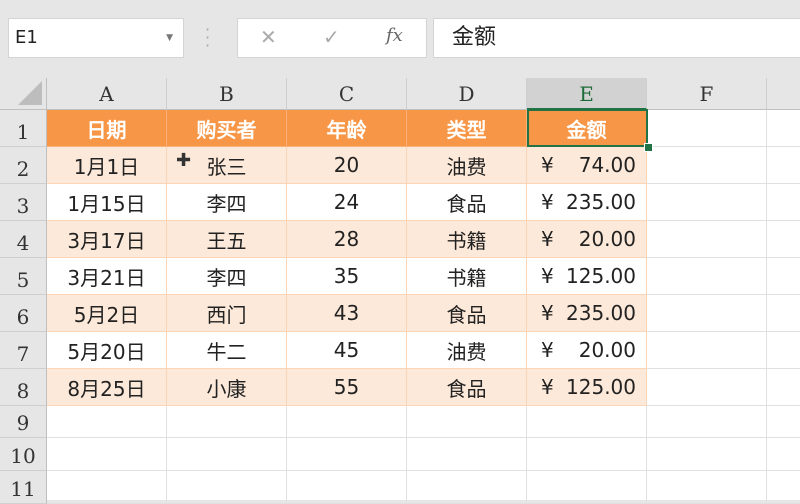  Describe the element at coordinates (467, 128) in the screenshot. I see `header-cell: 类型` at that location.